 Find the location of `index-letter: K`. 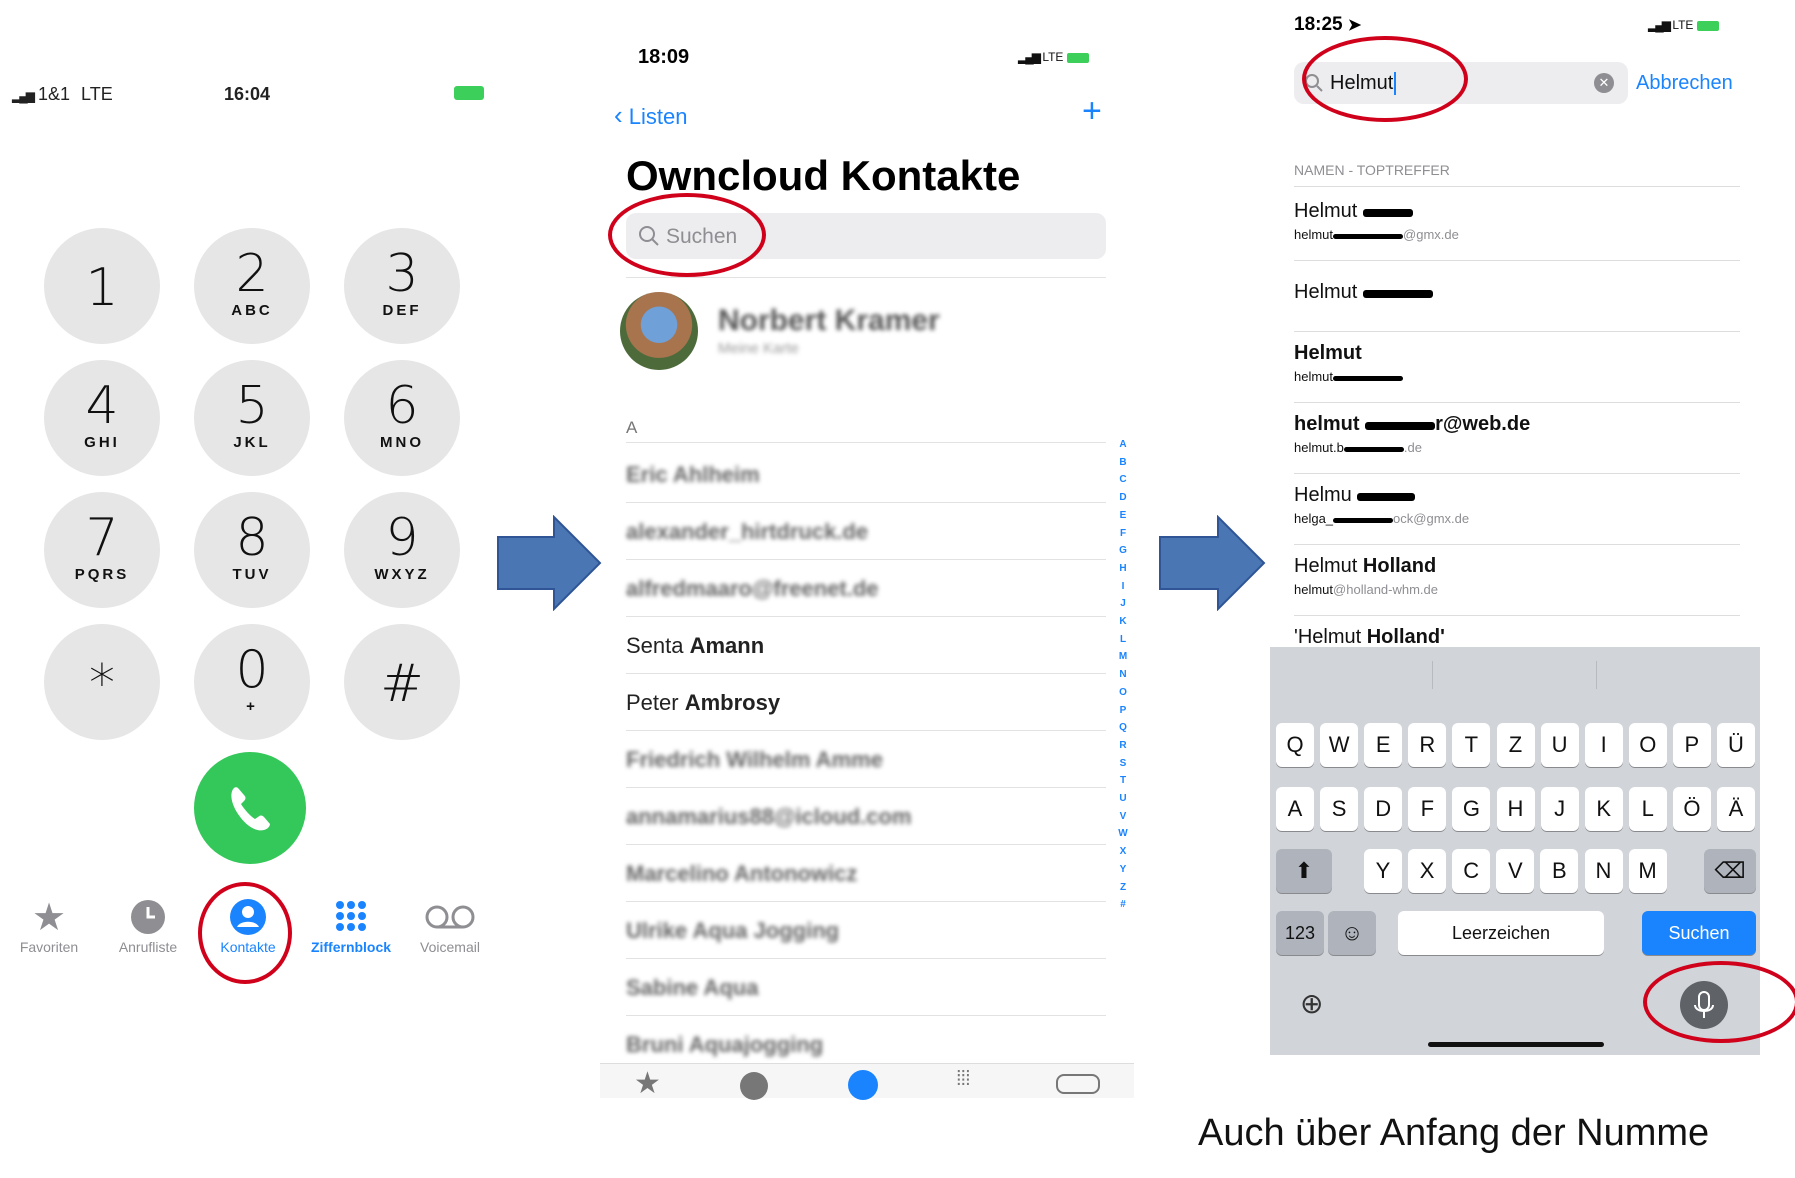

index-letter: K is located at coordinates (1123, 622).